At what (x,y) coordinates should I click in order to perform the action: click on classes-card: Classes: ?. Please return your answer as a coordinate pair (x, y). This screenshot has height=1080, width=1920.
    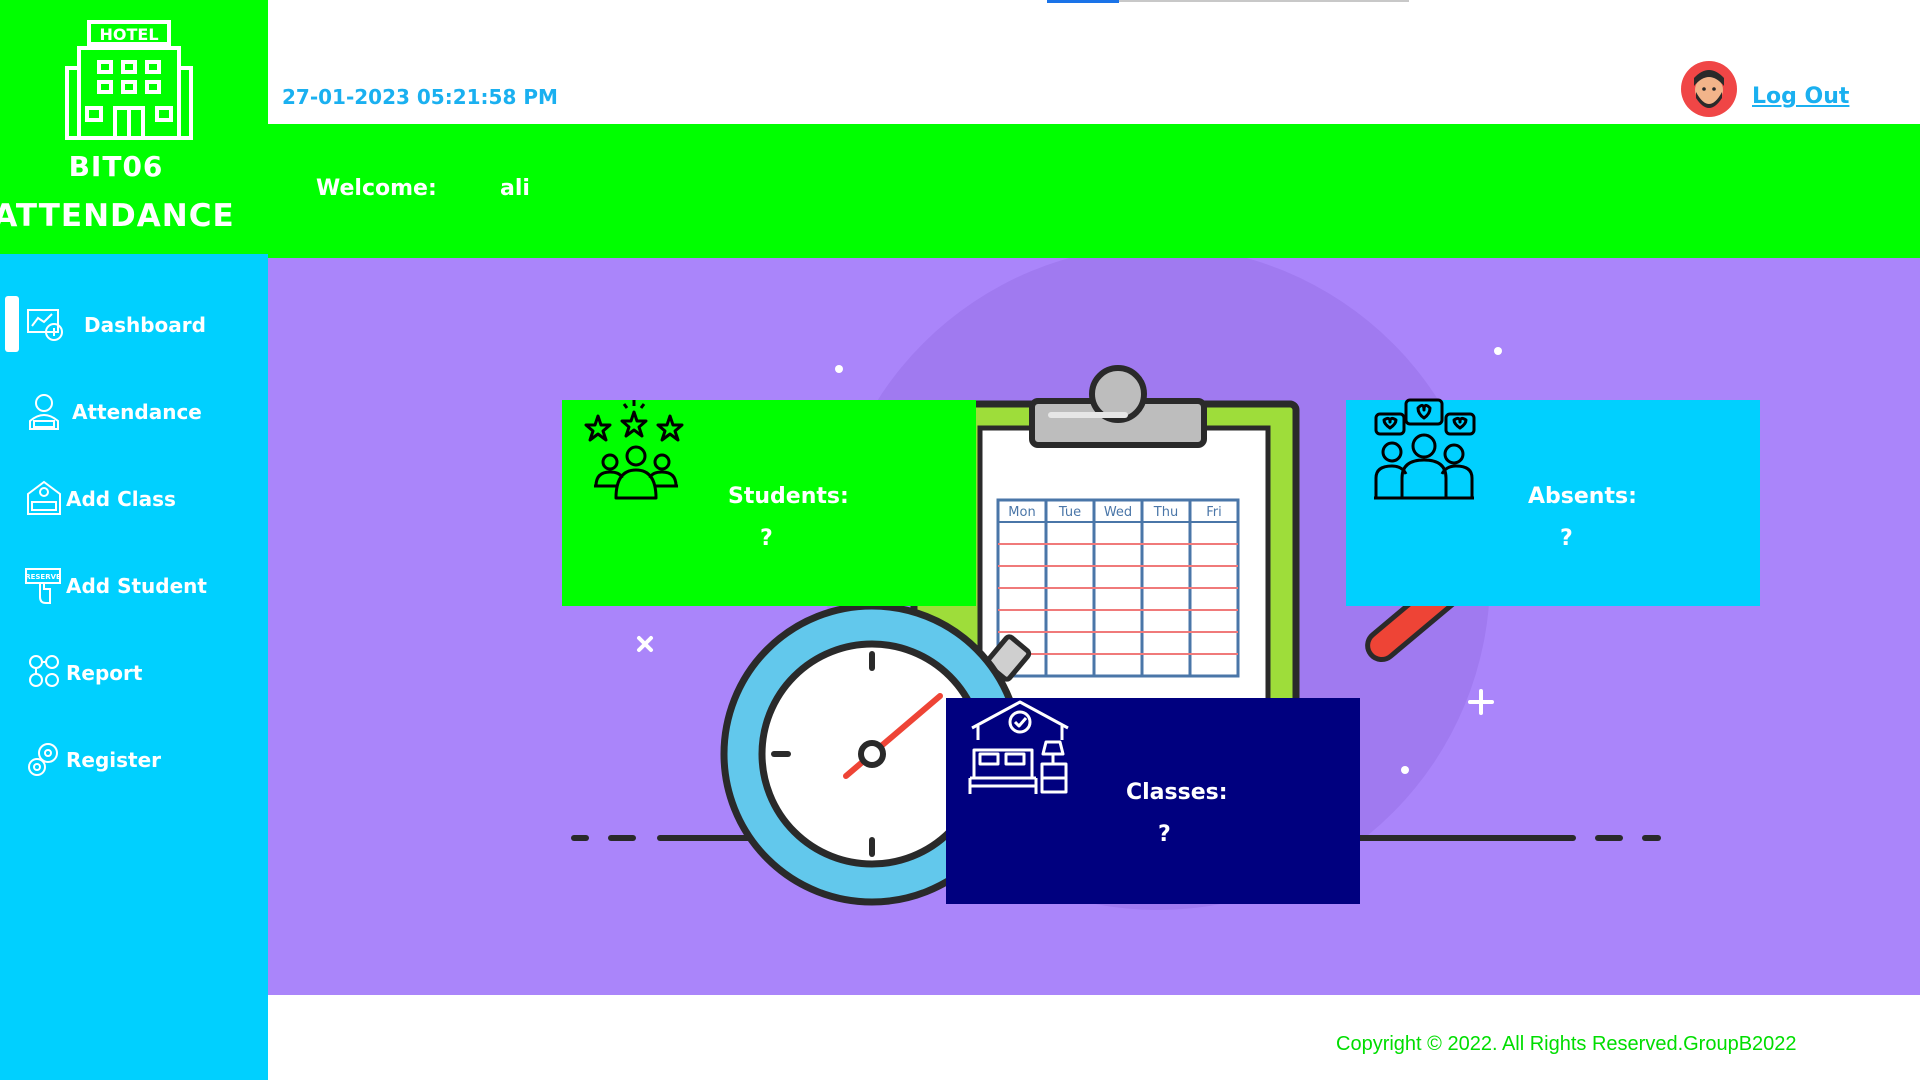
    Looking at the image, I should click on (1153, 801).